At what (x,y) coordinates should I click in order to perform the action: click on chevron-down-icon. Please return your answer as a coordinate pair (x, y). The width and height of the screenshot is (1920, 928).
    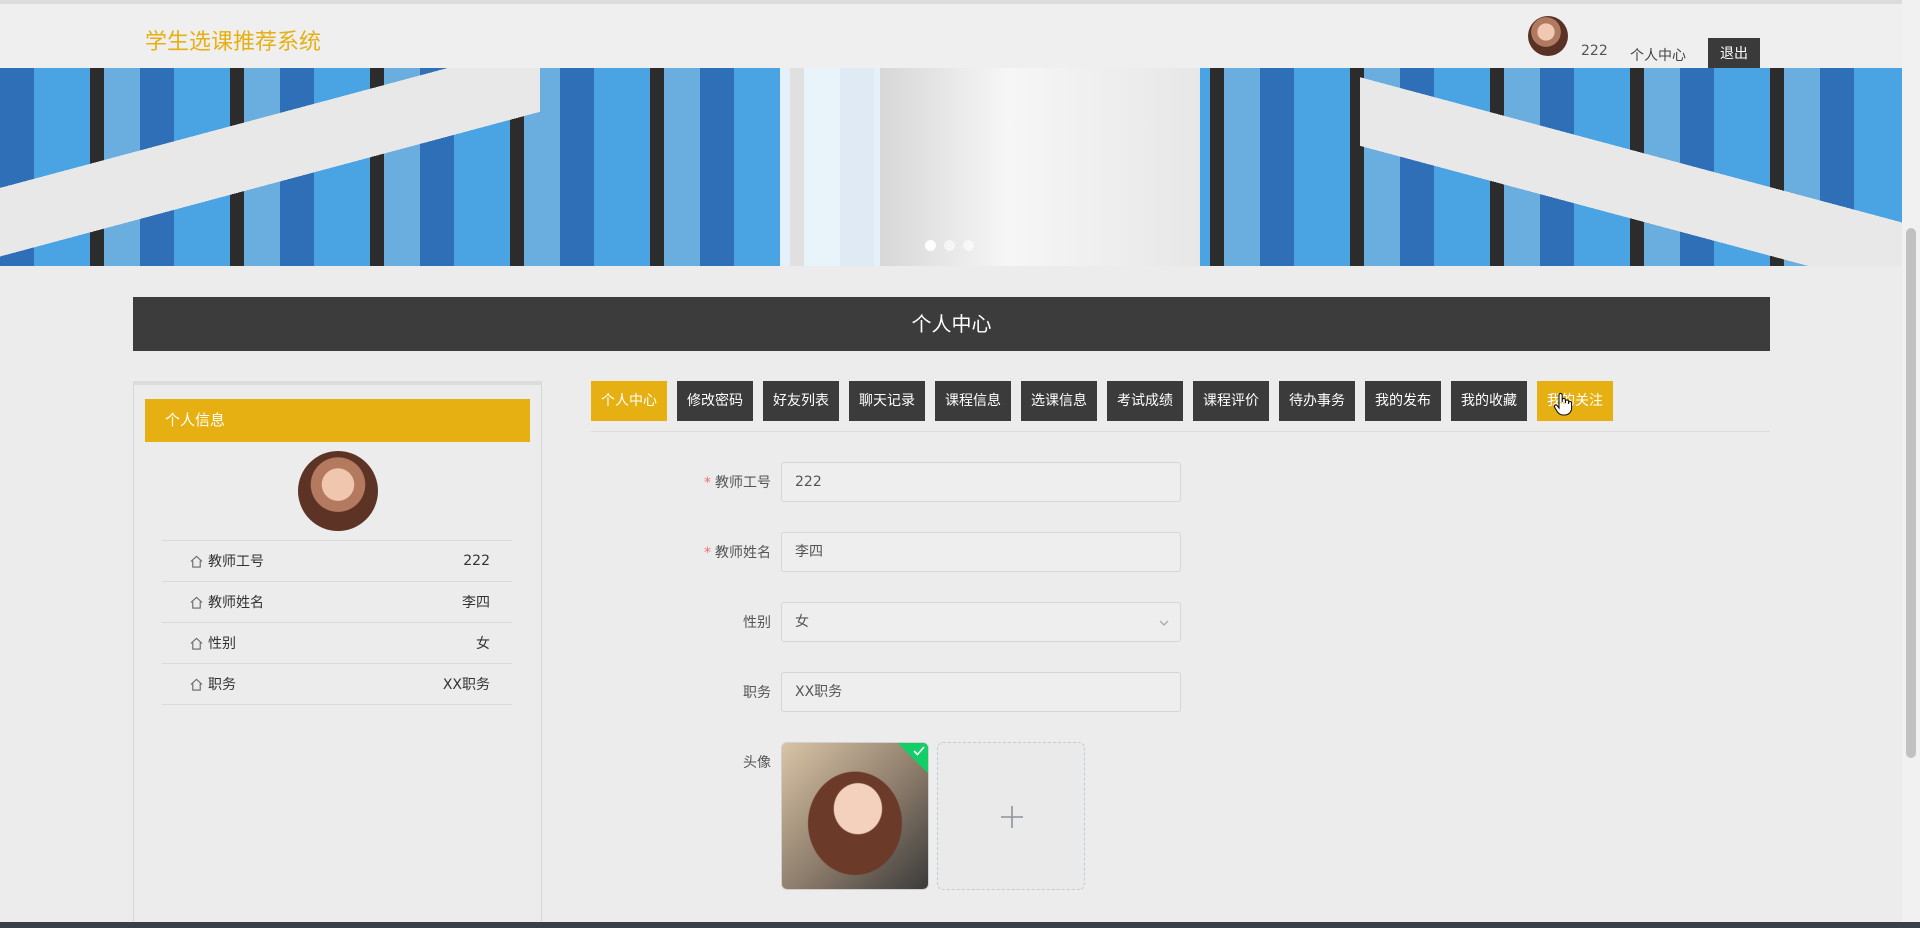
    Looking at the image, I should click on (1164, 623).